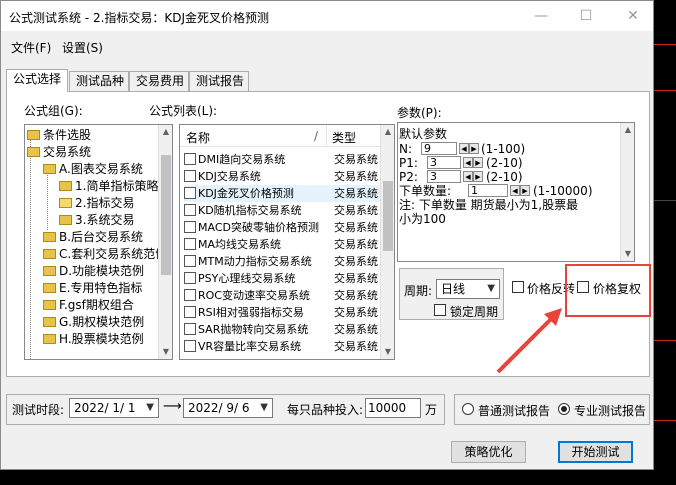 This screenshot has height=485, width=676. What do you see at coordinates (93, 237) in the screenshot?
I see `tree-item: B.后台交易系统` at bounding box center [93, 237].